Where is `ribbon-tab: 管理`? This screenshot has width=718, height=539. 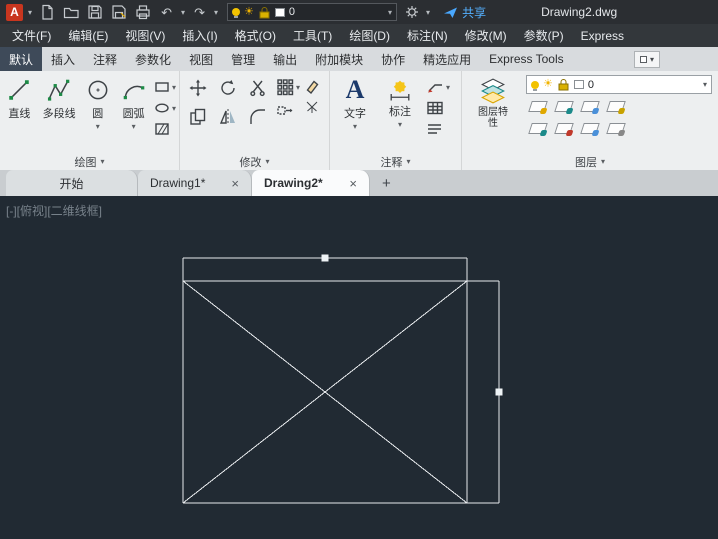
ribbon-tab: 管理 is located at coordinates (243, 59).